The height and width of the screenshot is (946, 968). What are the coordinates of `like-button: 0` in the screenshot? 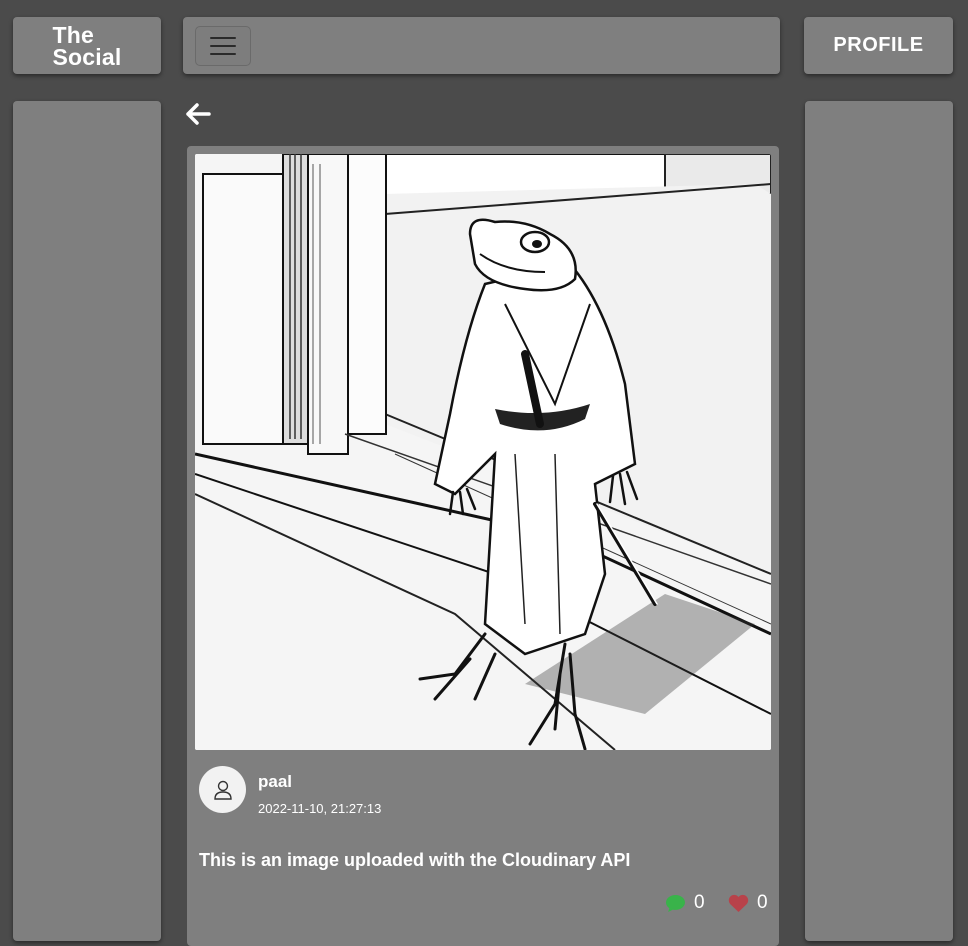 It's located at (748, 903).